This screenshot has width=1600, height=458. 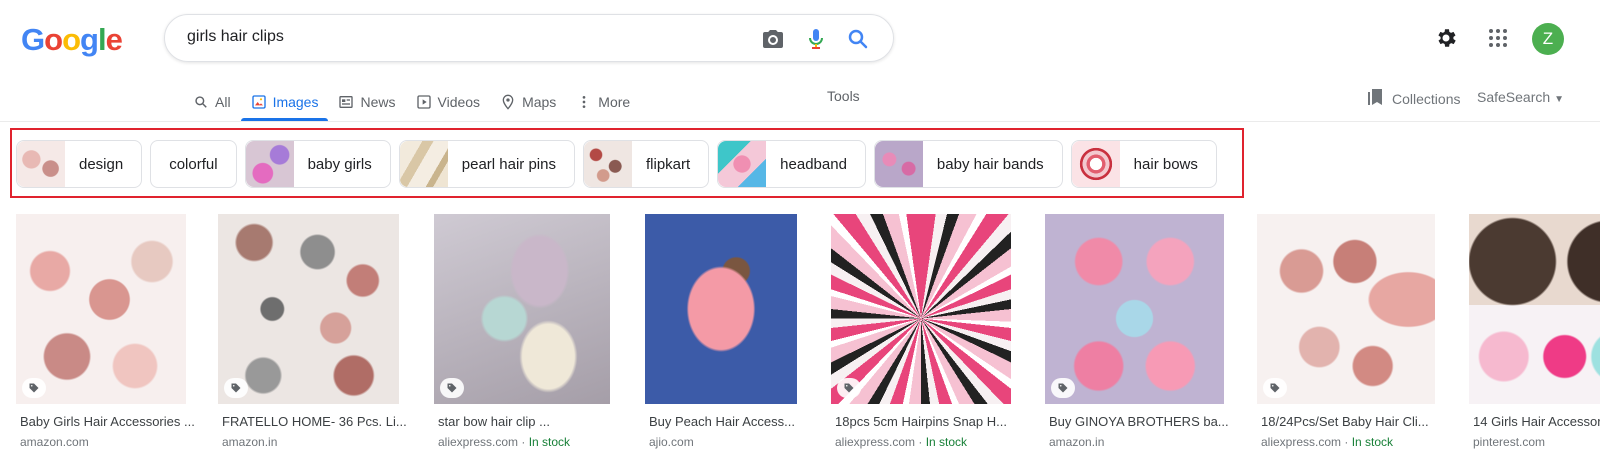 What do you see at coordinates (424, 102) in the screenshot?
I see `play-icon` at bounding box center [424, 102].